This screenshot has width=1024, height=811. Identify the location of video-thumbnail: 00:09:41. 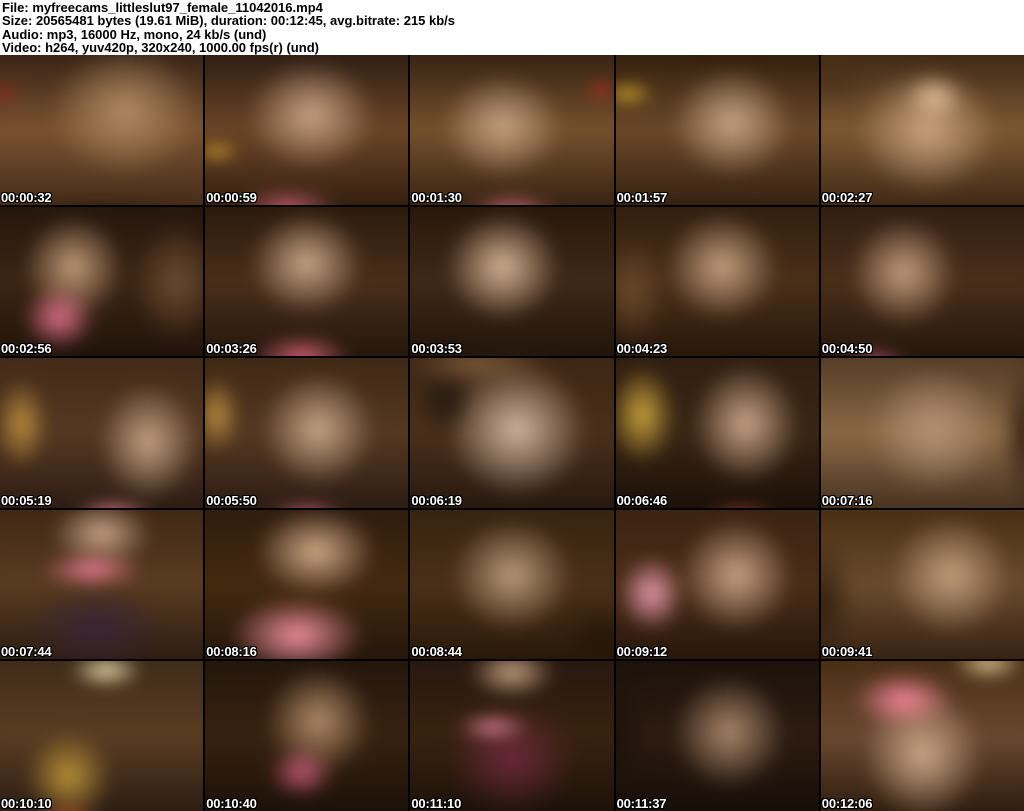
(922, 584).